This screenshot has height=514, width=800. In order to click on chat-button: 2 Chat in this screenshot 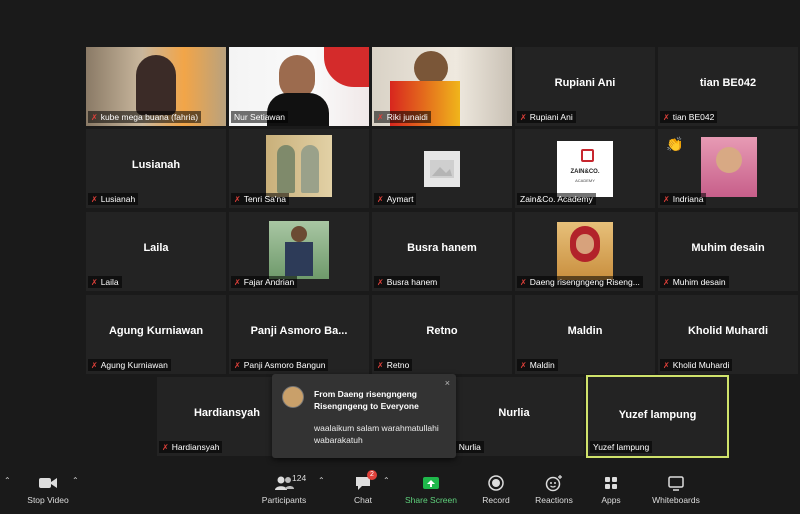, I will do `click(363, 487)`.